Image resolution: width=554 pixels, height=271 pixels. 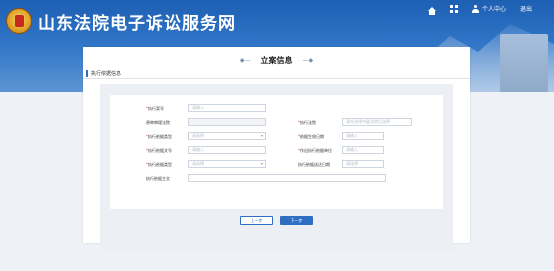 I want to click on field-label: *依据生效日期, so click(x=311, y=136).